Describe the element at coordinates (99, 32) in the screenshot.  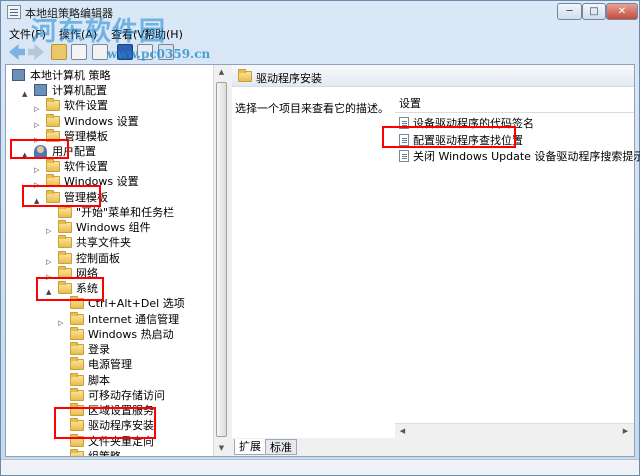
I see `watermark-logo: 河东软件园` at that location.